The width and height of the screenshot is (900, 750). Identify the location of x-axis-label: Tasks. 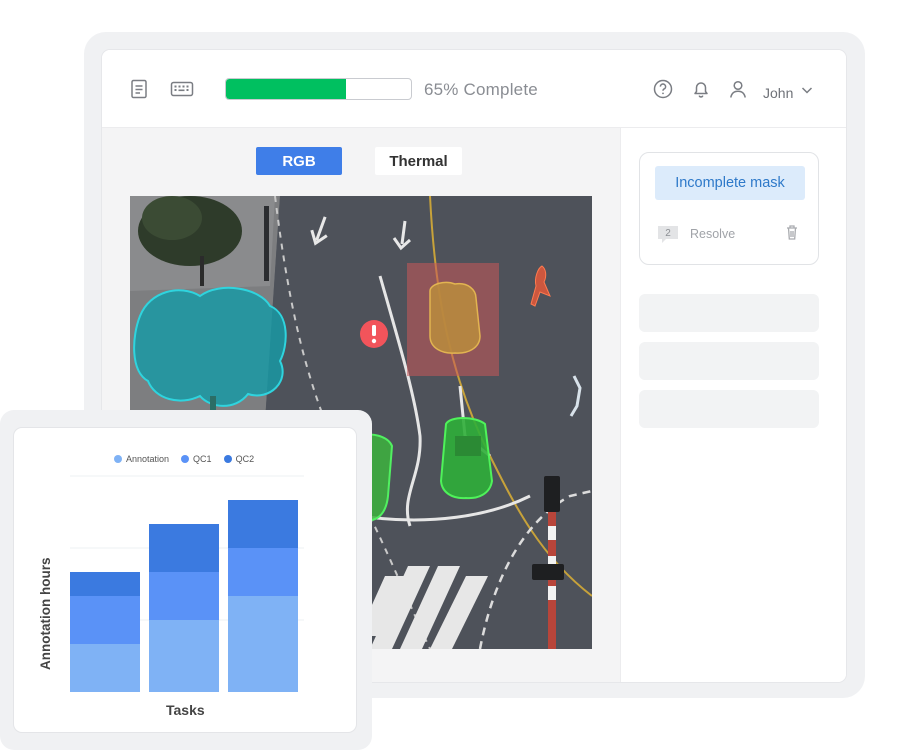
(185, 710).